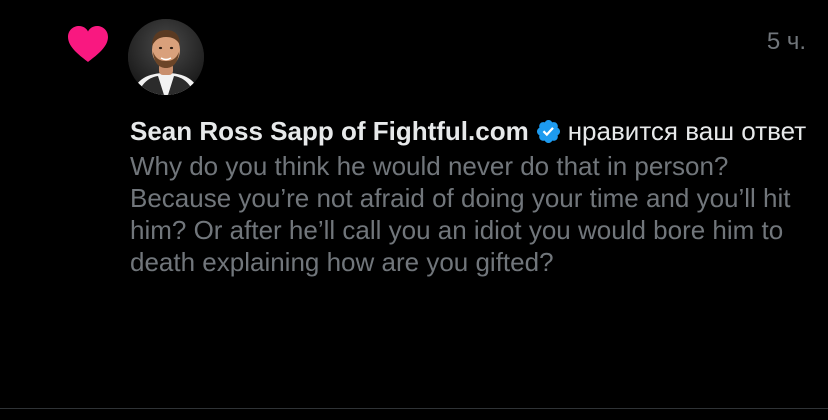 Image resolution: width=828 pixels, height=420 pixels. What do you see at coordinates (786, 41) in the screenshot?
I see `timestamp: 5 ч.` at bounding box center [786, 41].